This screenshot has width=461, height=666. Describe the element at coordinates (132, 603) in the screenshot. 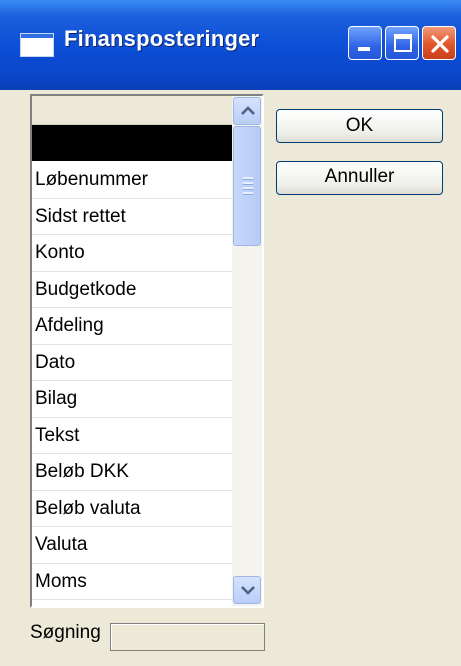

I see `list-item: Momsbeløb DKK` at that location.